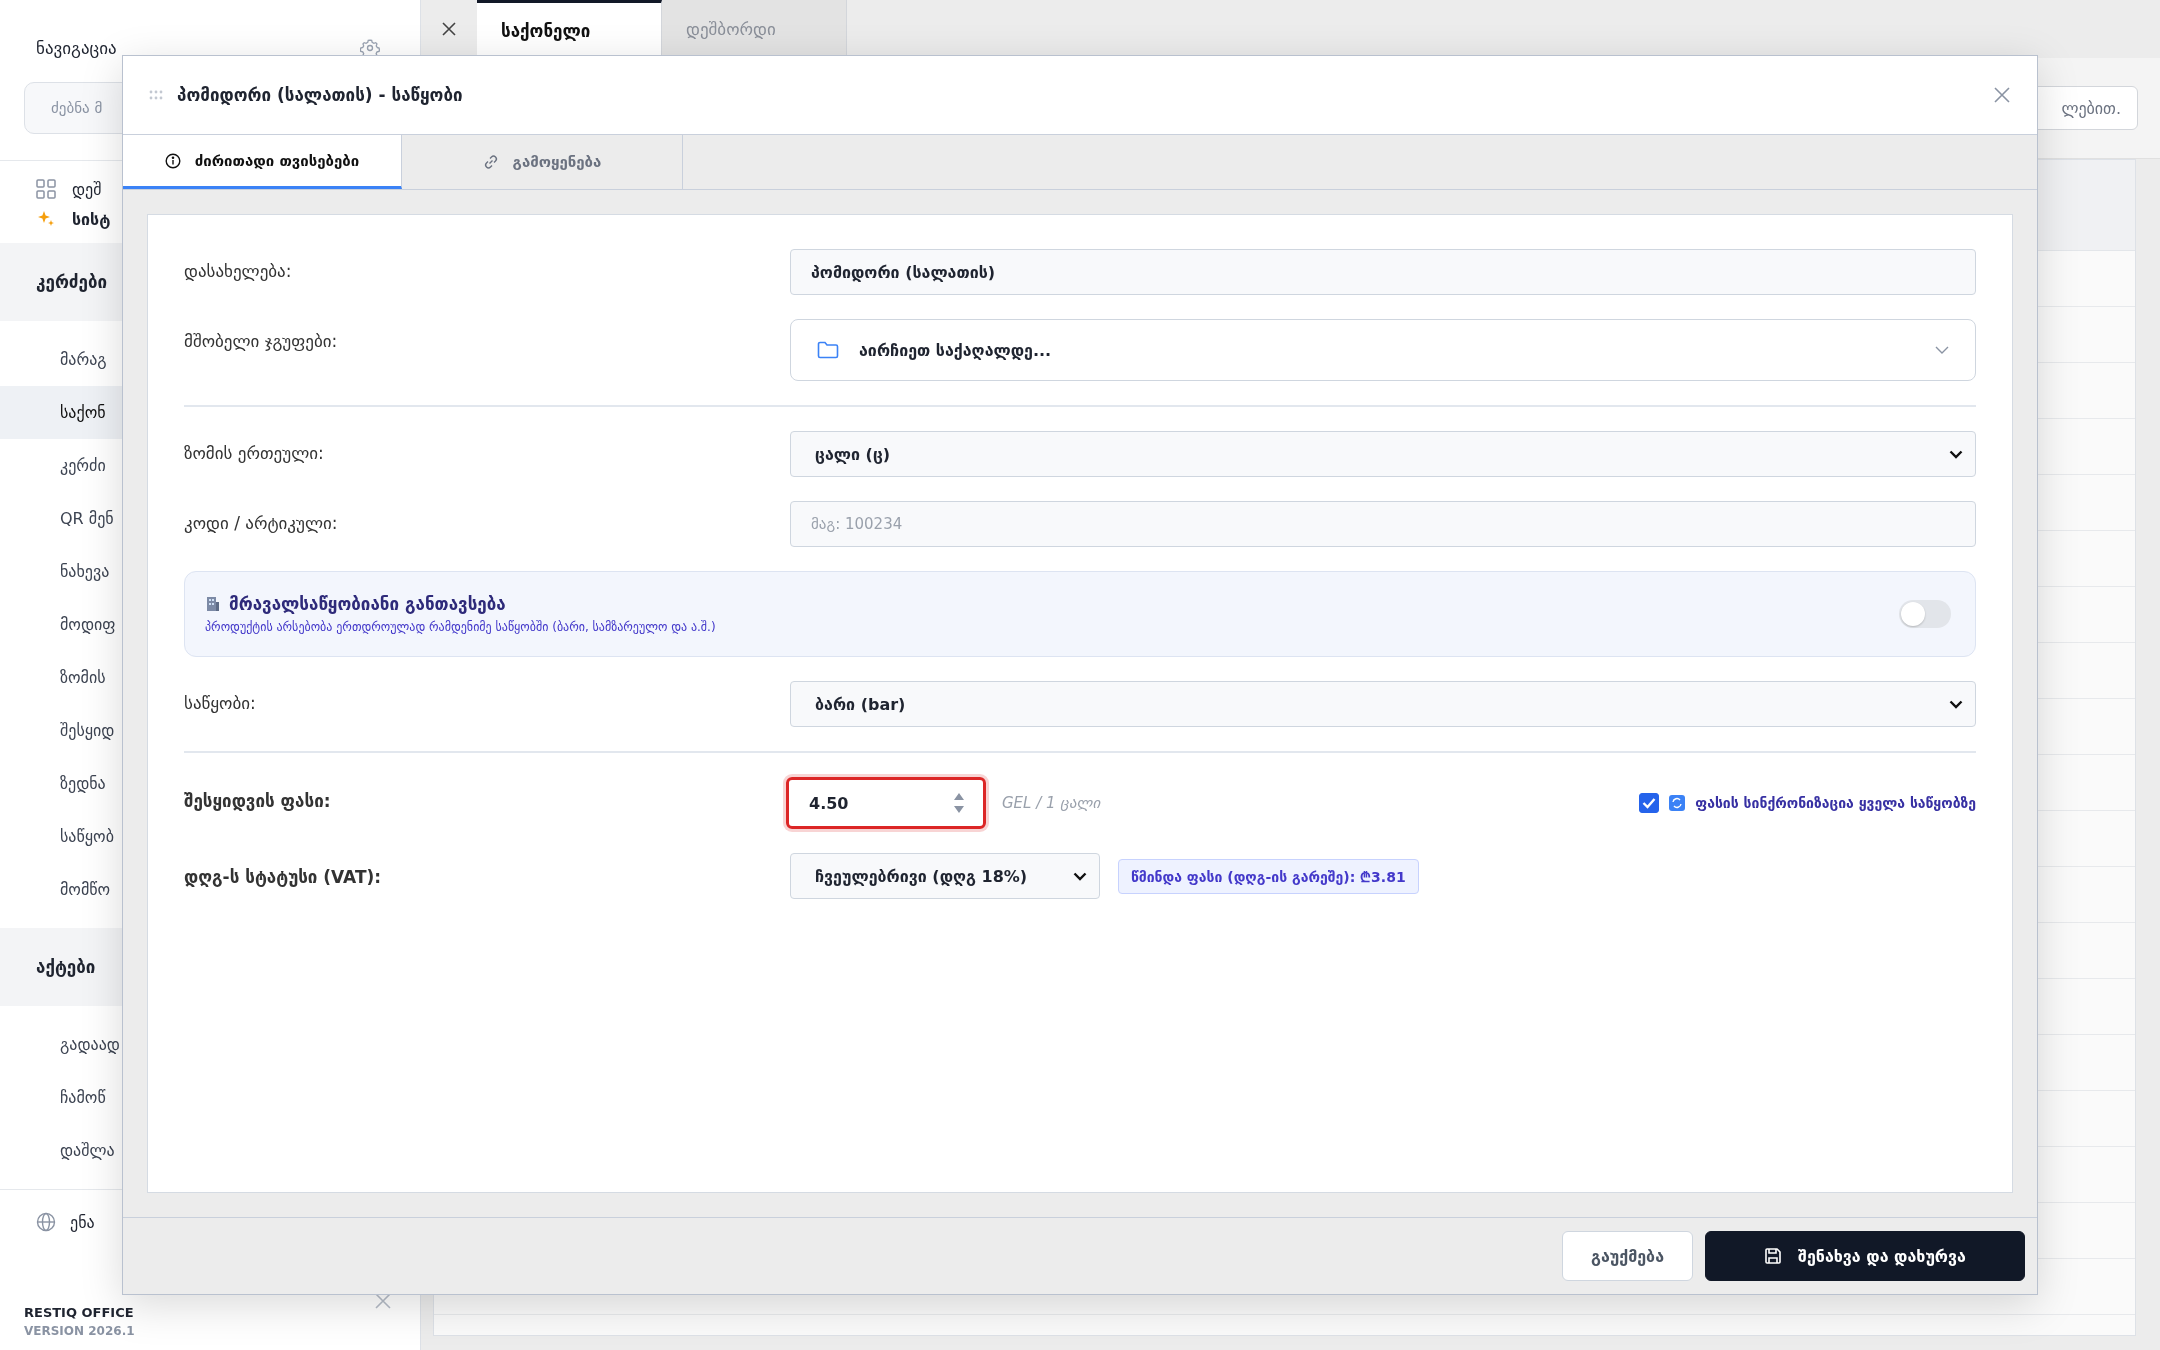 The image size is (2160, 1350). Describe the element at coordinates (76, 48) in the screenshot. I see `sidebar-title: ნავიგაცია` at that location.